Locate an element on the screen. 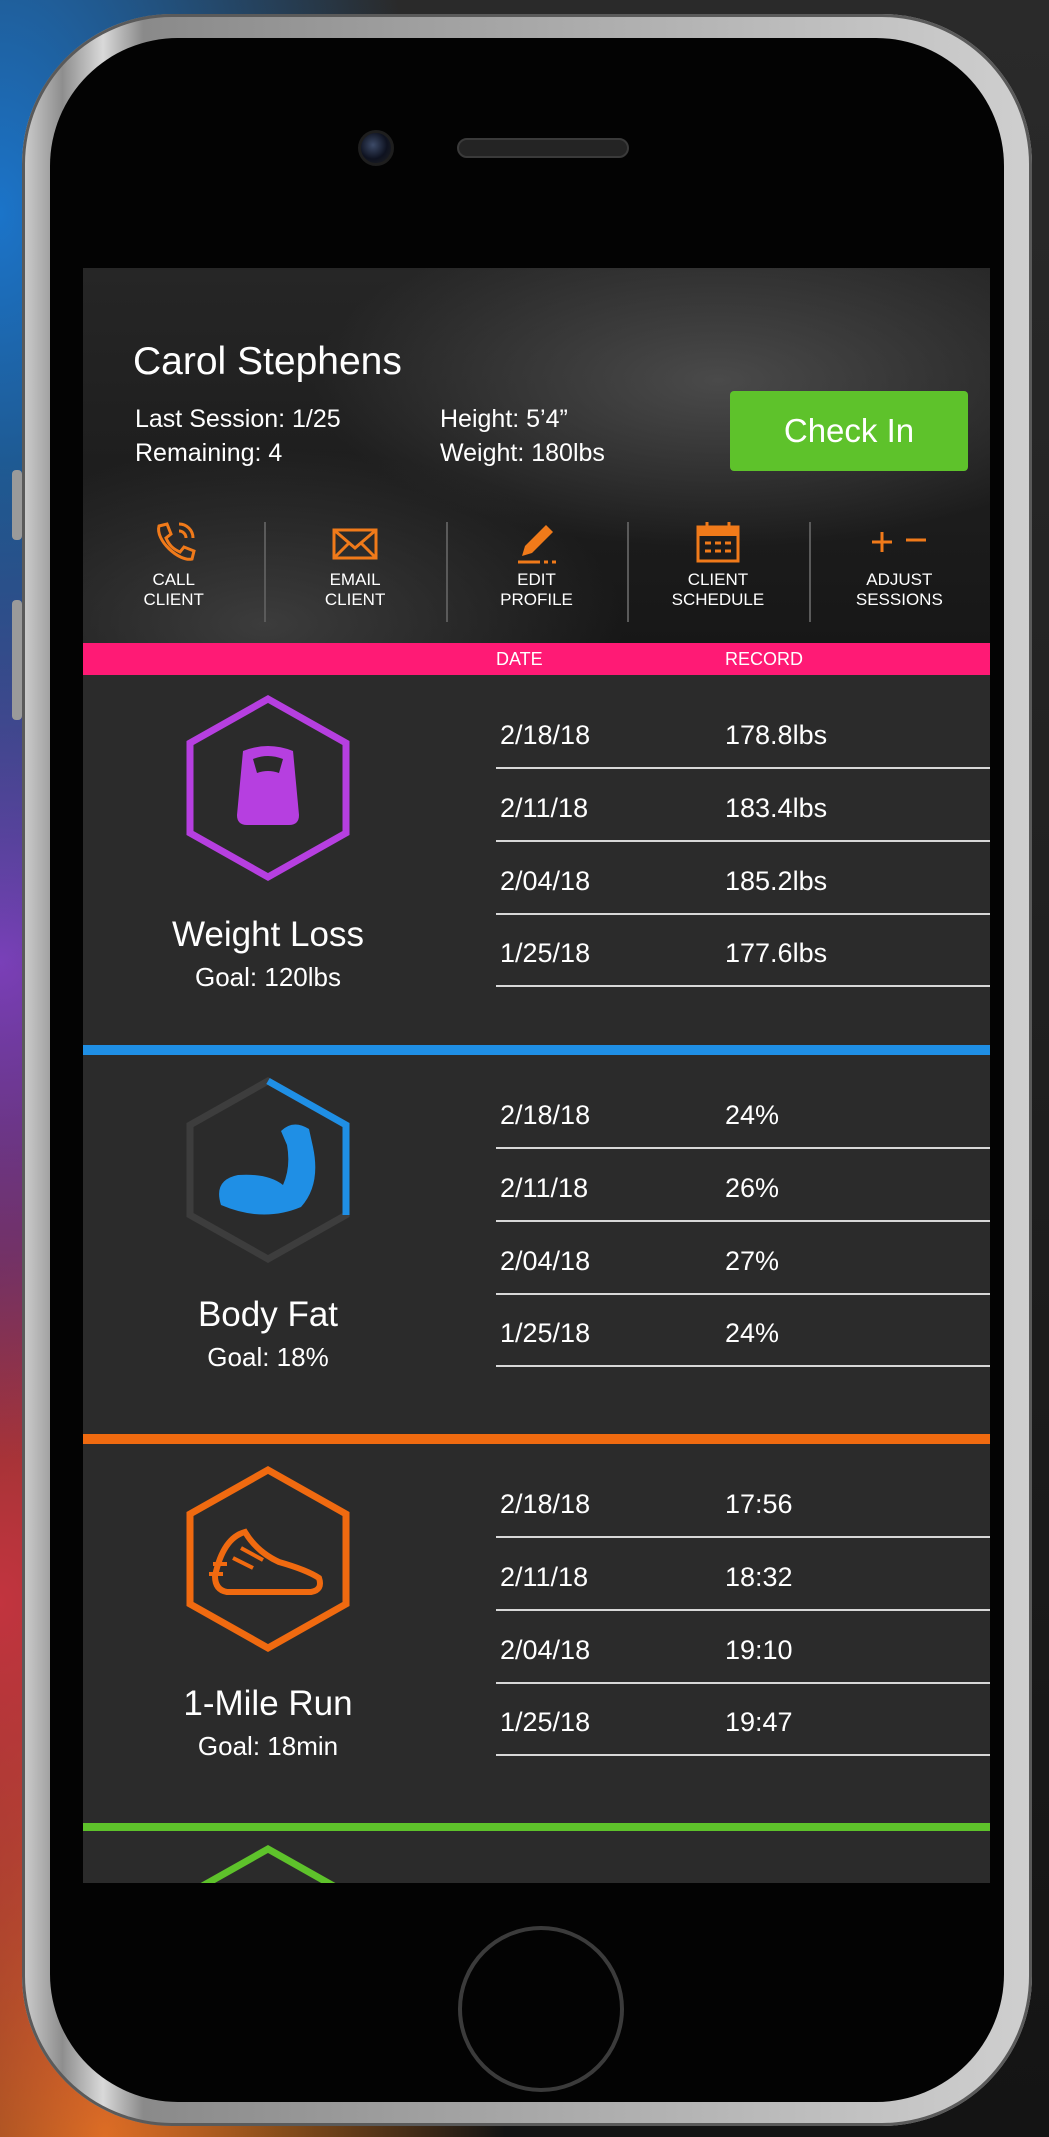 The height and width of the screenshot is (2137, 1049). weight-loss-goal: Goal: 120lbs is located at coordinates (268, 977).